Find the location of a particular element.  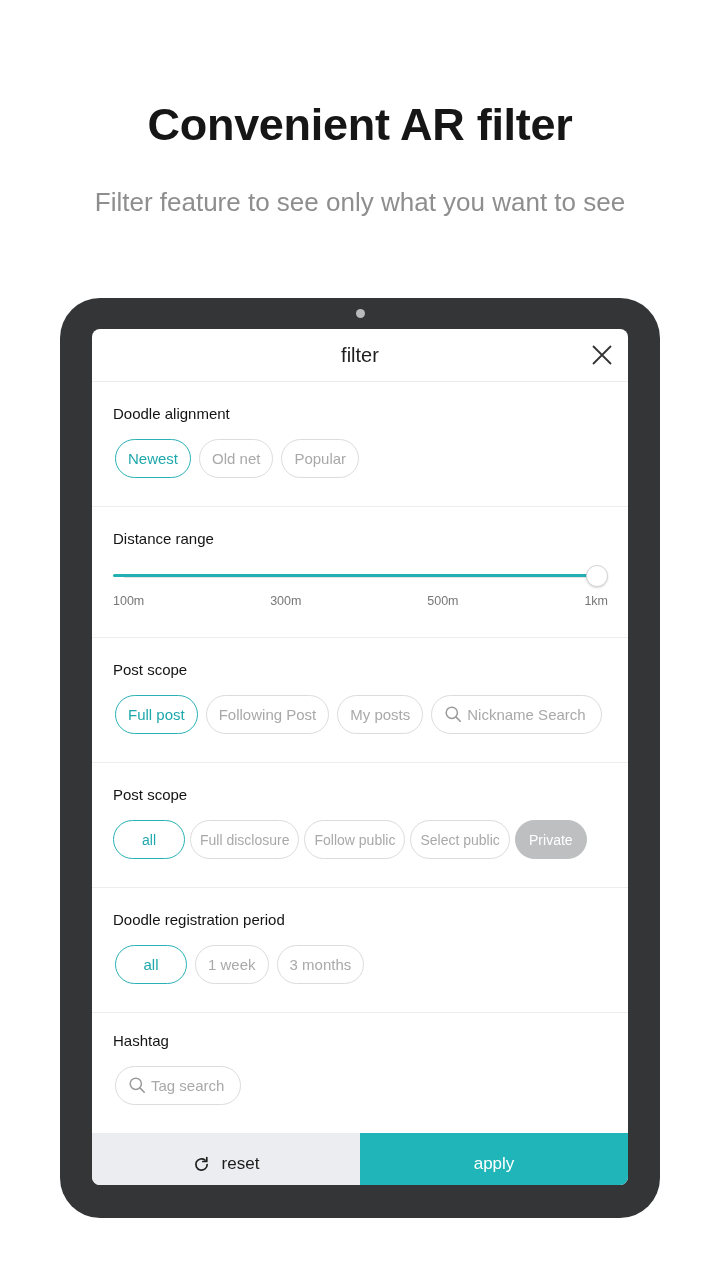

close-button is located at coordinates (602, 355).